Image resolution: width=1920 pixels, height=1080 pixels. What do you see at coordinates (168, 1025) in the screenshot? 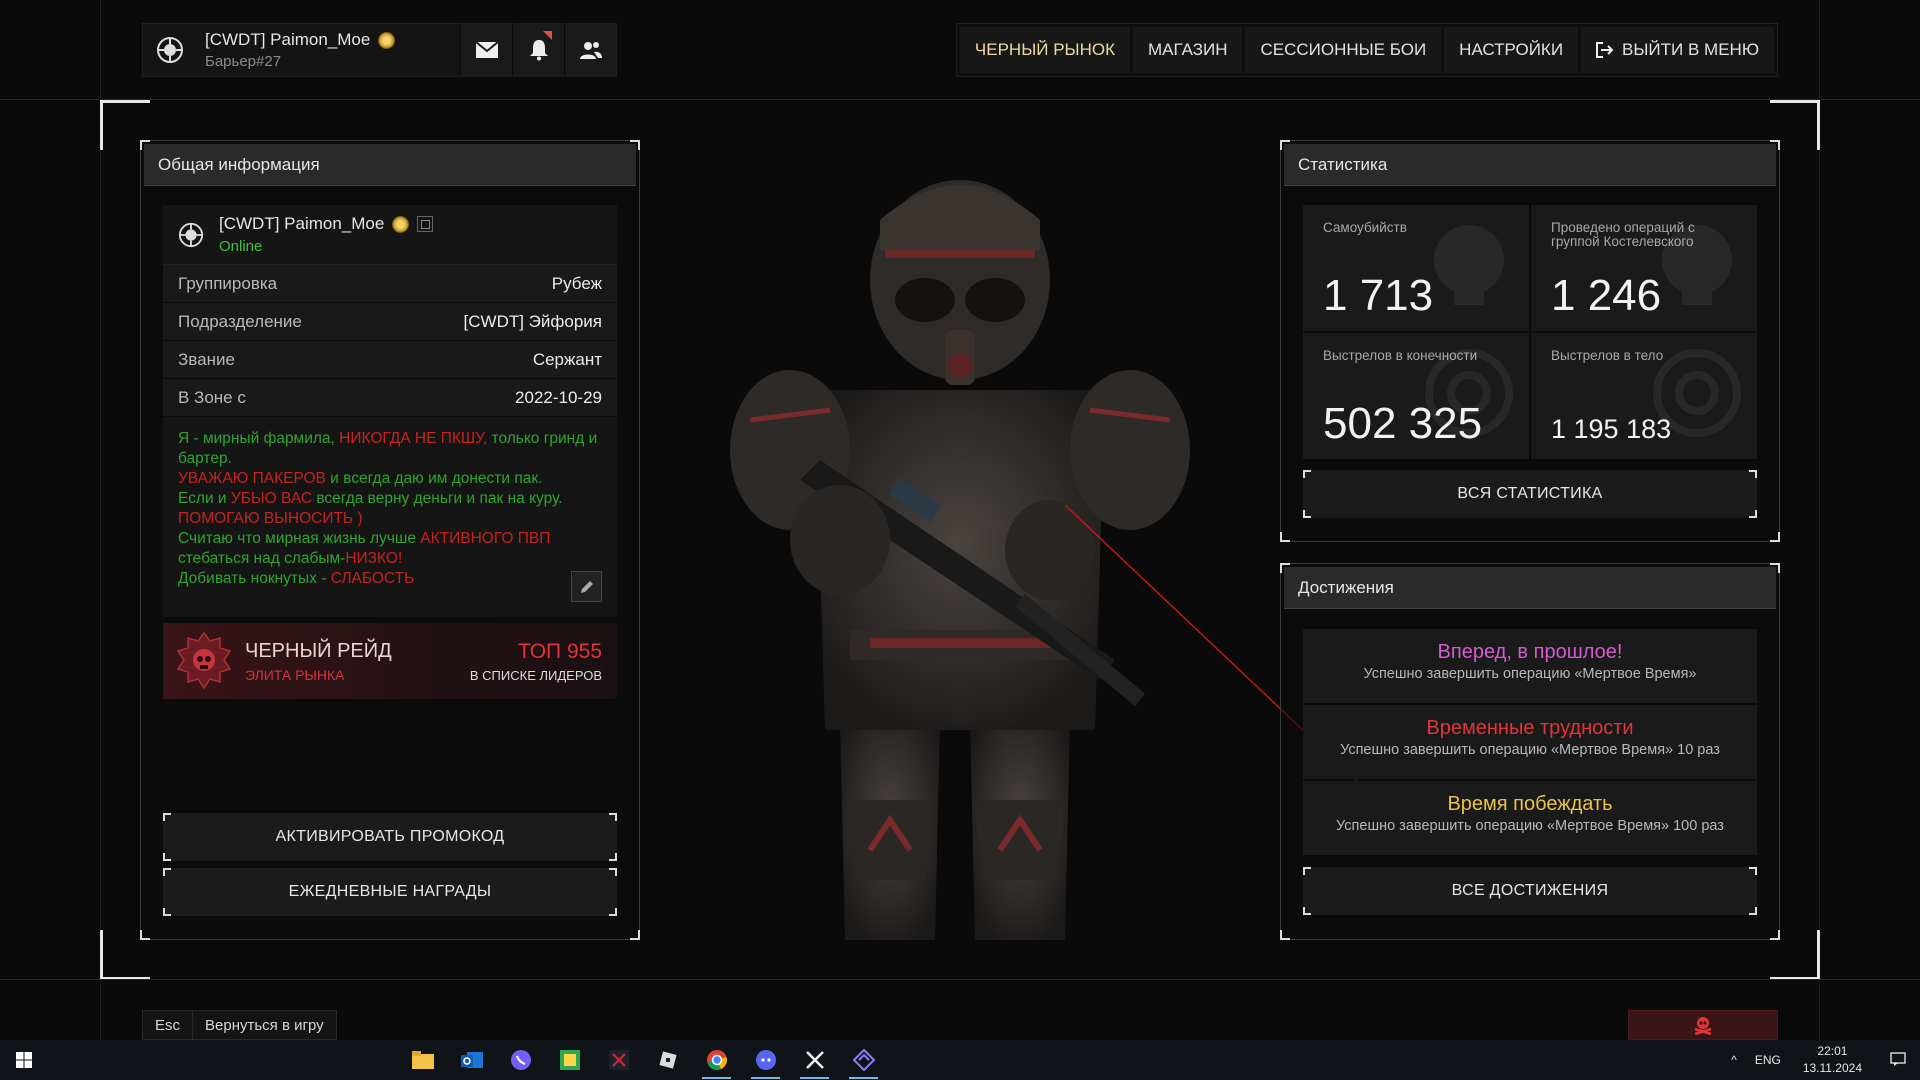
I see `esc-key-hint: Esc` at bounding box center [168, 1025].